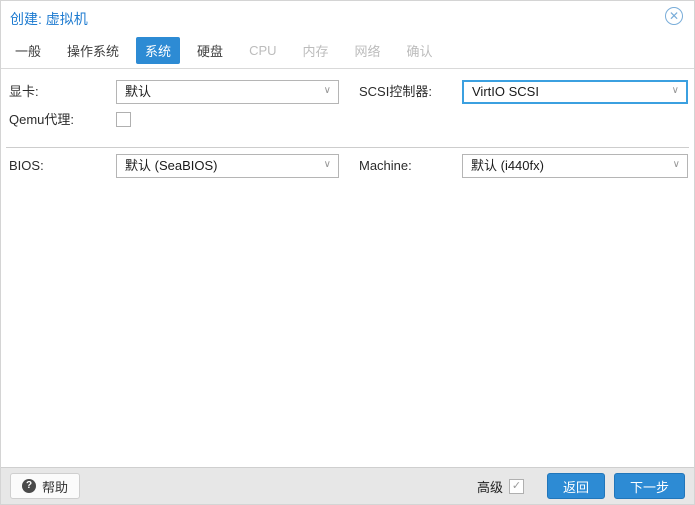 Image resolution: width=695 pixels, height=505 pixels. What do you see at coordinates (26, 165) in the screenshot?
I see `bios-label: BIOS:` at bounding box center [26, 165].